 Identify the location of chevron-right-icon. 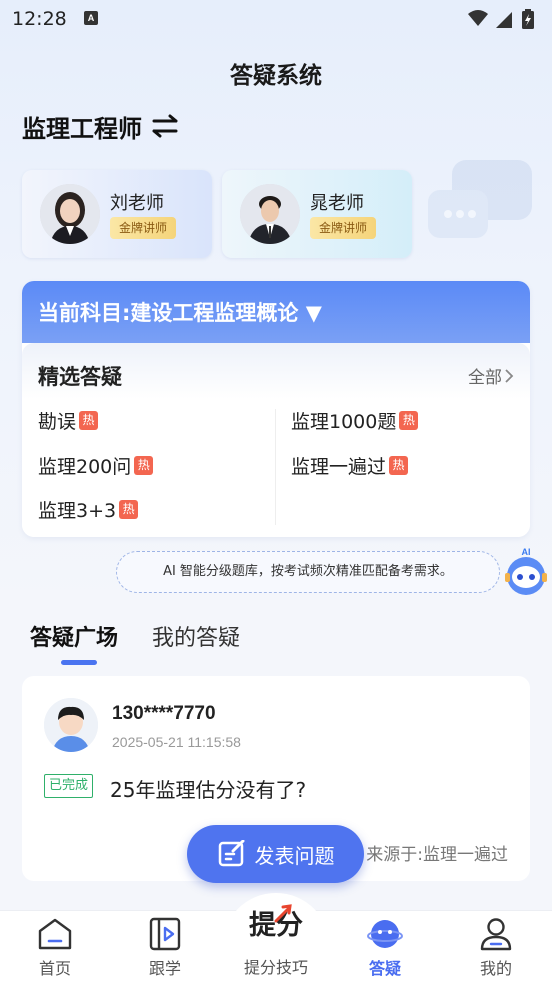
(509, 375).